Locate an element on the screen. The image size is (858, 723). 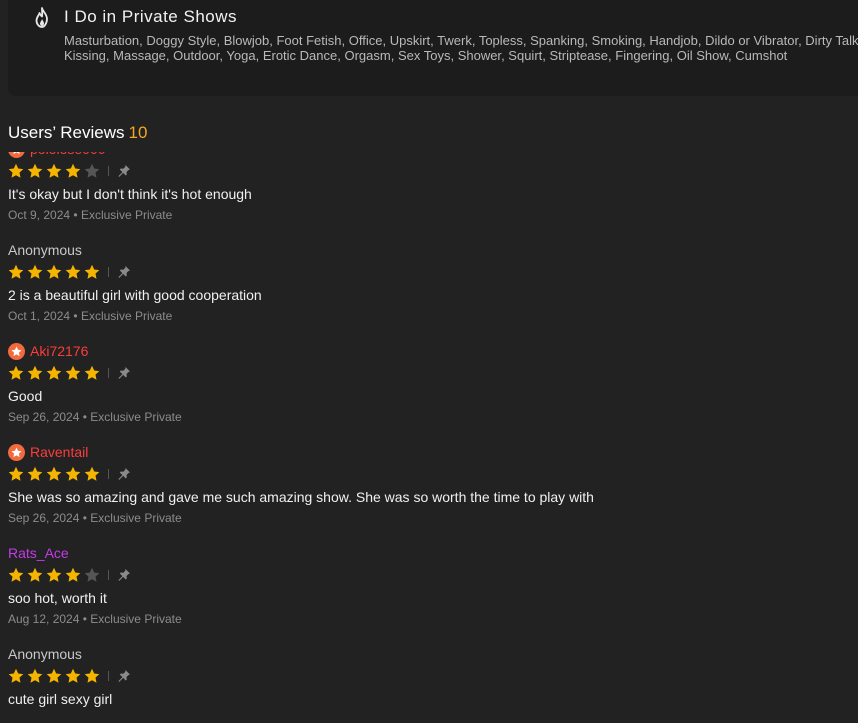
private-show-item: Doggy Style is located at coordinates (181, 40).